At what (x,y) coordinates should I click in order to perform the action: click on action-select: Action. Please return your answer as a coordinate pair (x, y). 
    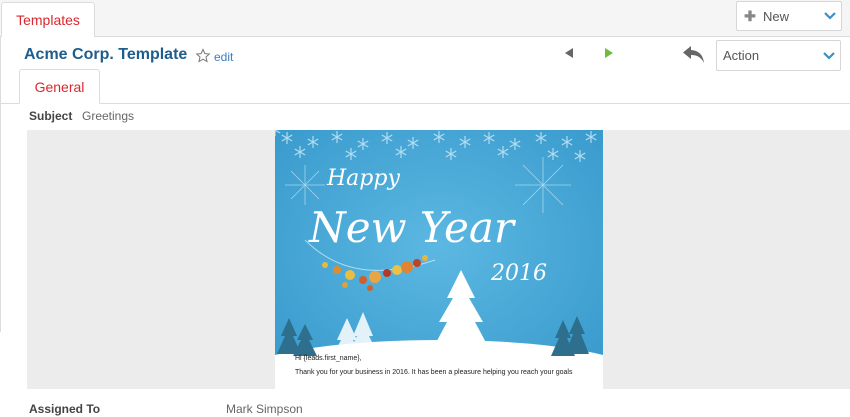
    Looking at the image, I should click on (778, 55).